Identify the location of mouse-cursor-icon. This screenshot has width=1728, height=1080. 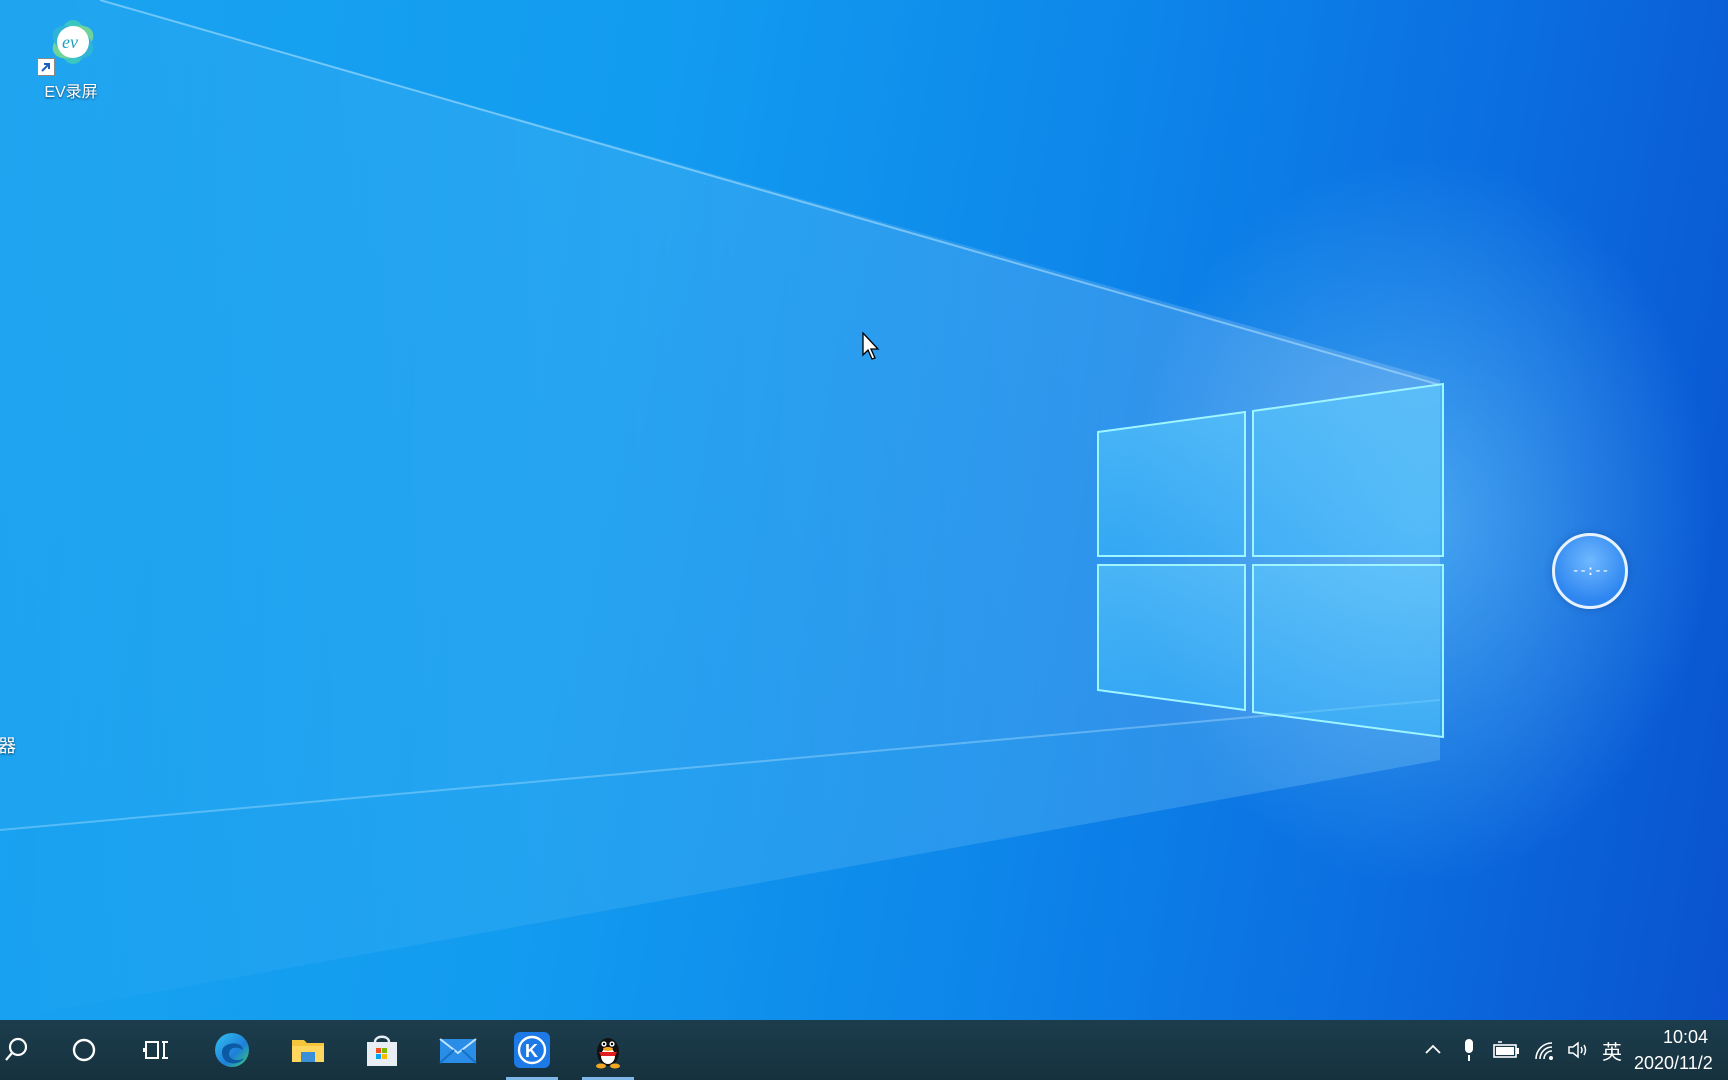
(871, 346).